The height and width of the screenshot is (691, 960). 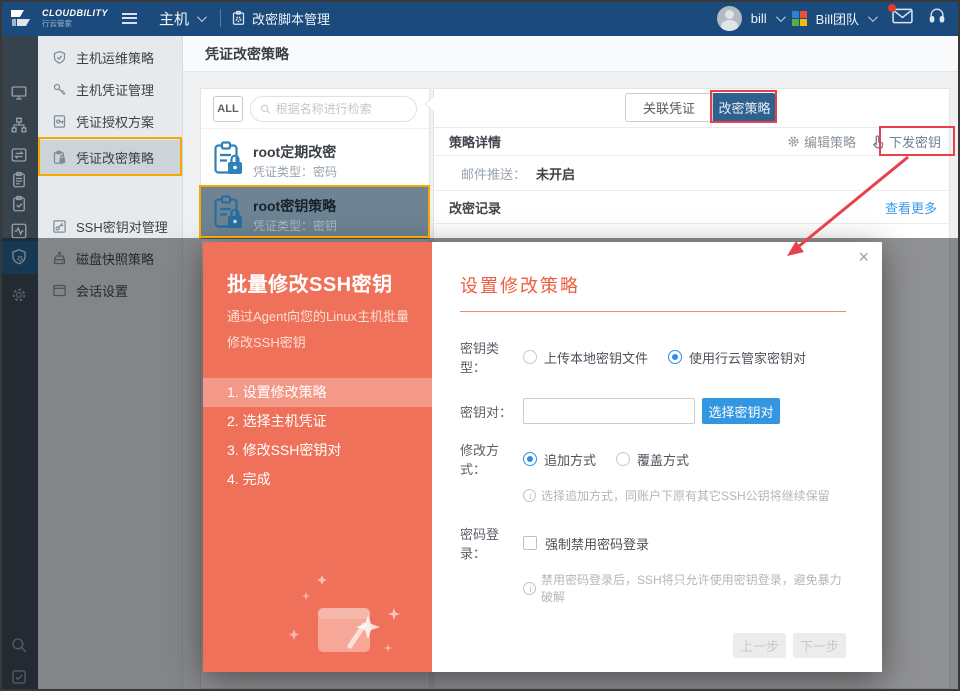 I want to click on previous-step-button: 上一步, so click(x=759, y=645).